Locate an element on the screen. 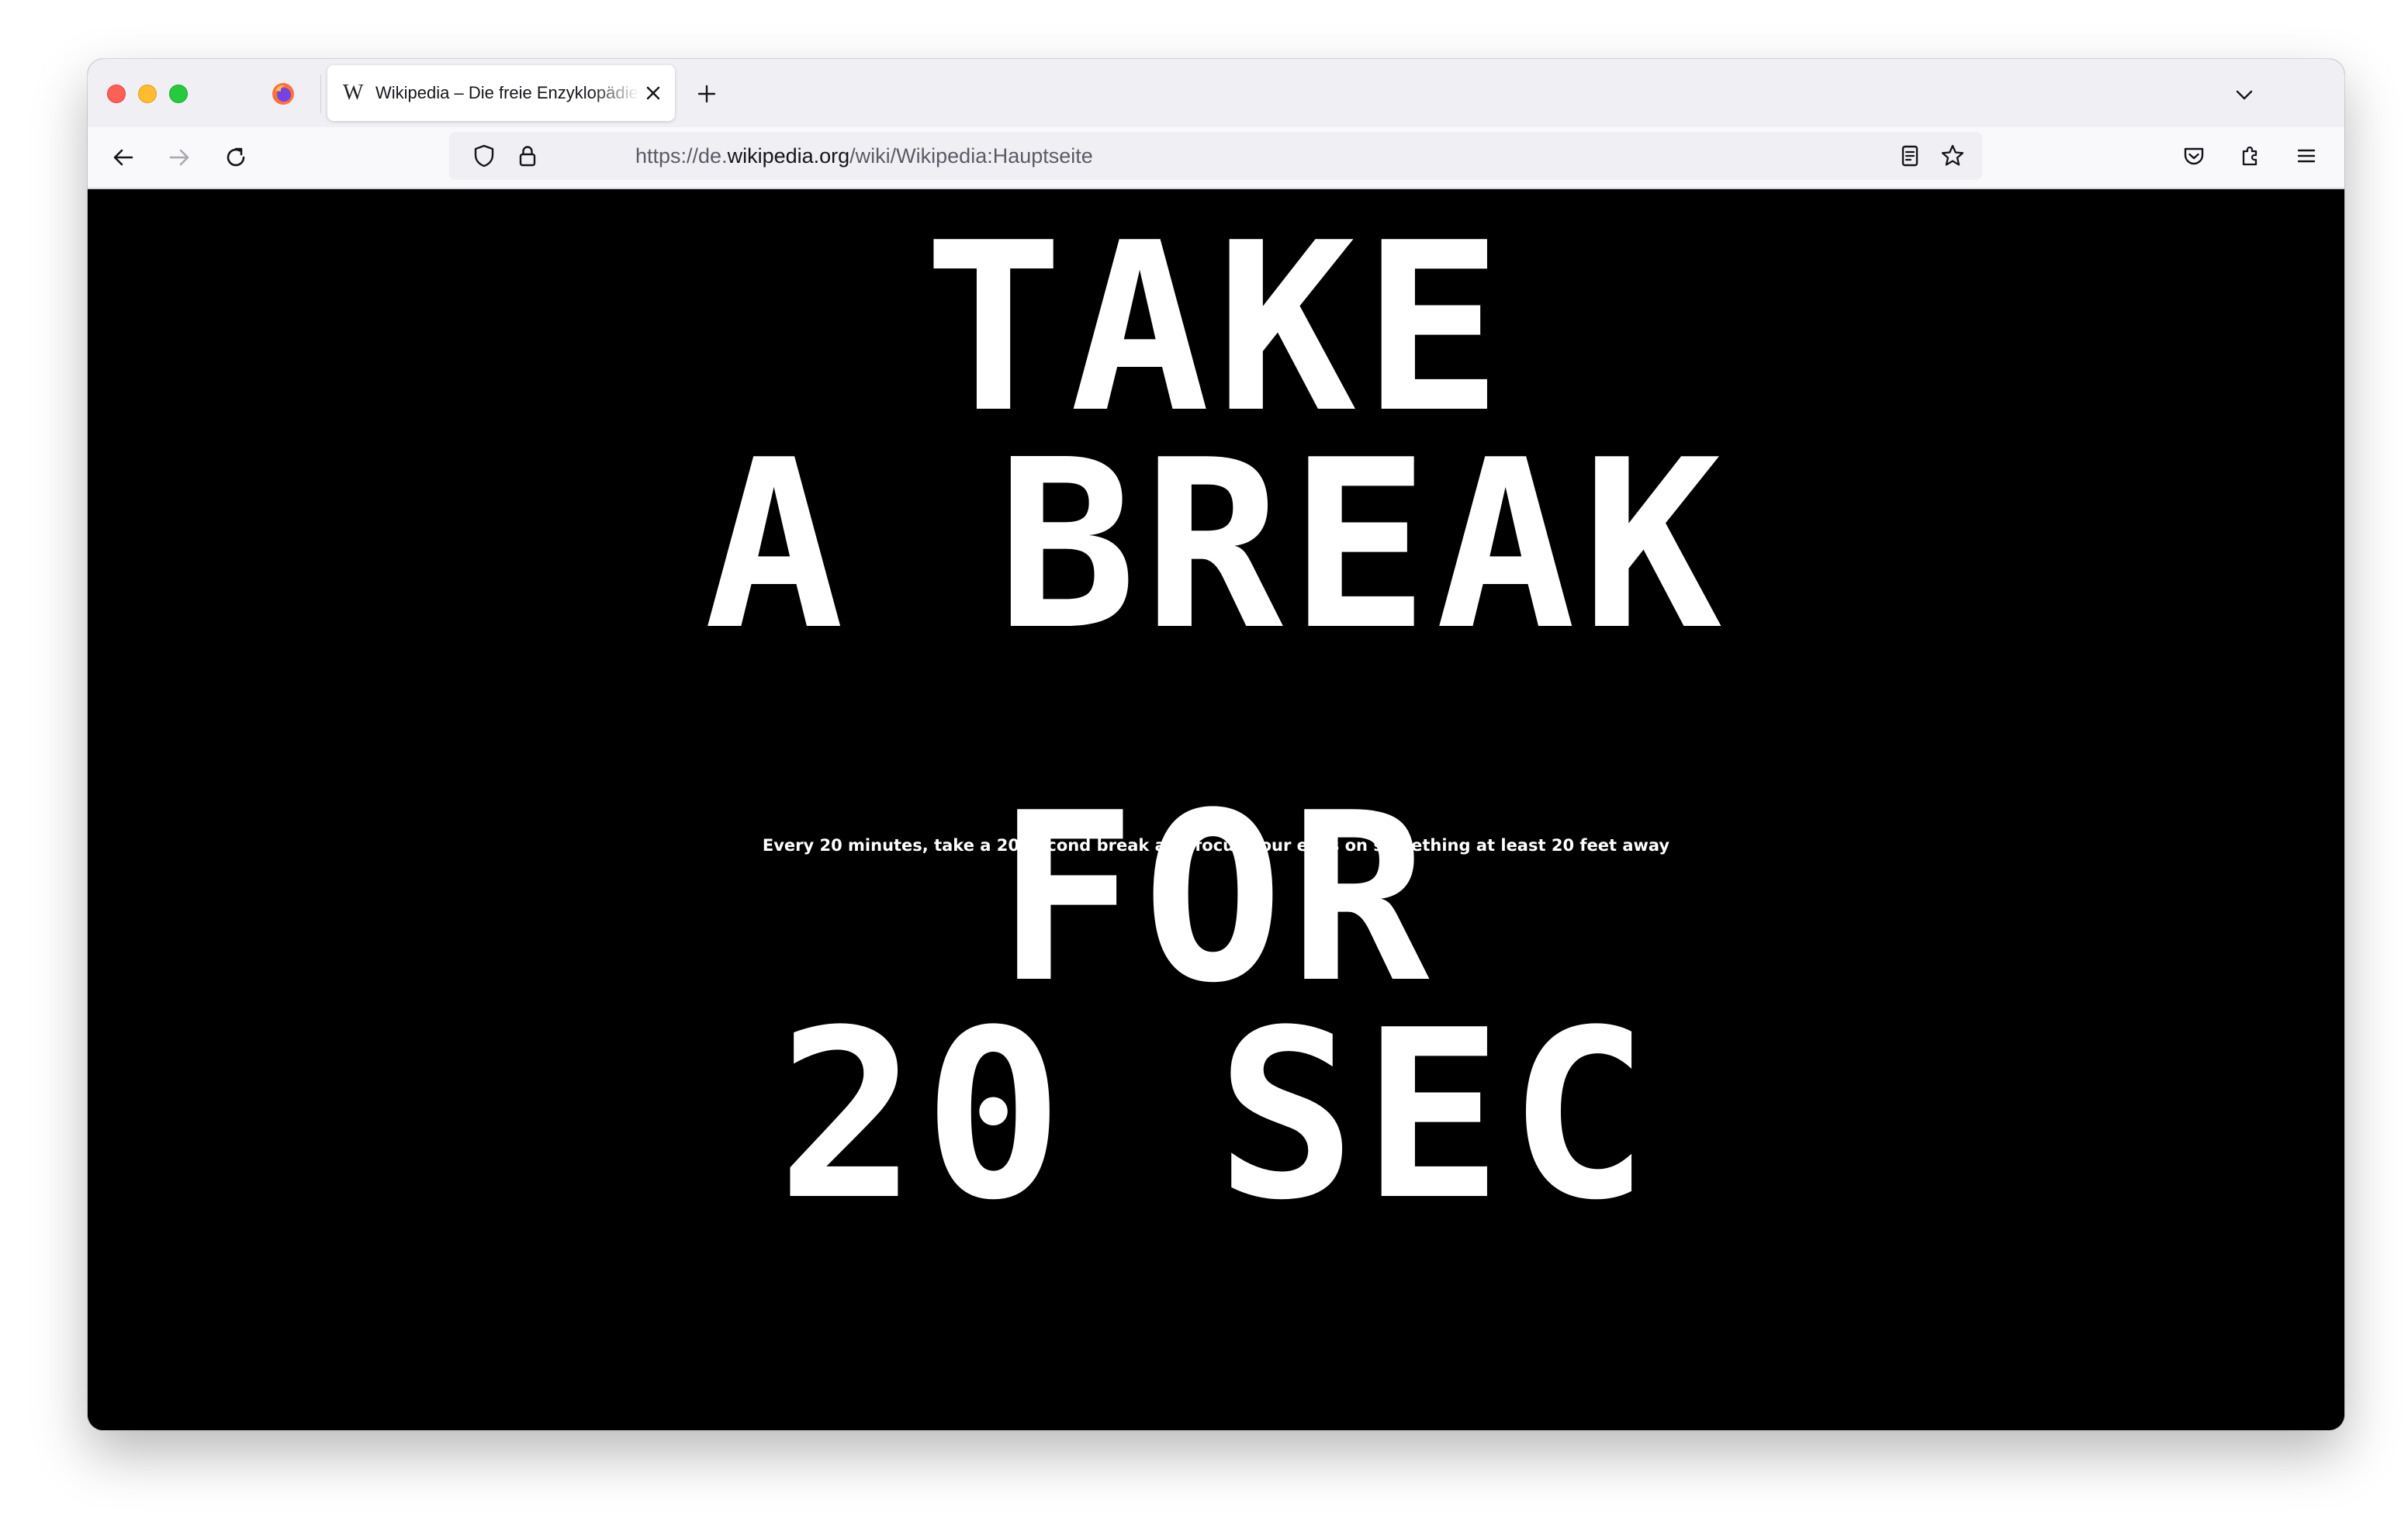 This screenshot has height=1531, width=2408. back-button is located at coordinates (124, 157).